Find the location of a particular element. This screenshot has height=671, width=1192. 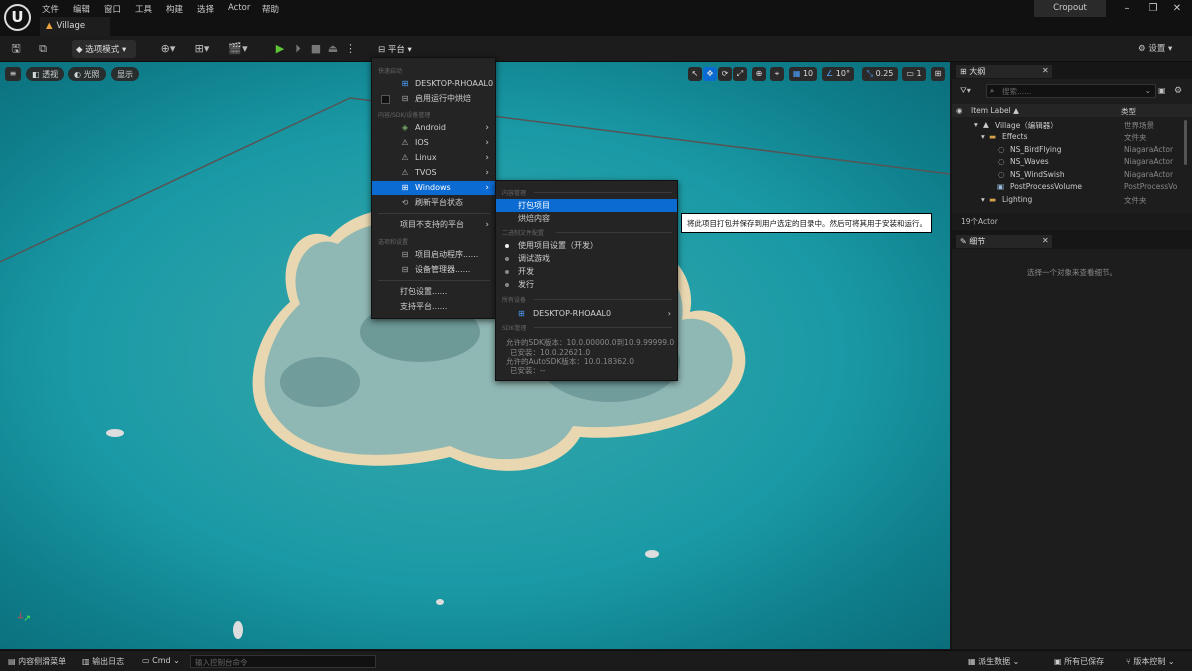

menu-file: 文件 is located at coordinates (50, 9).